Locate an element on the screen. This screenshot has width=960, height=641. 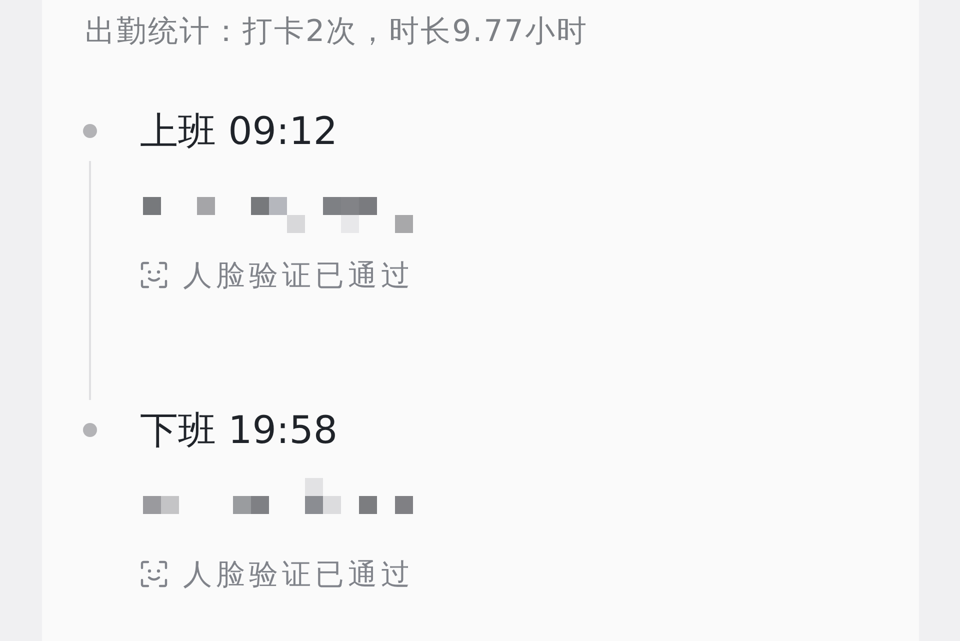
punch-time-title: 下班 19:58 is located at coordinates (239, 430).